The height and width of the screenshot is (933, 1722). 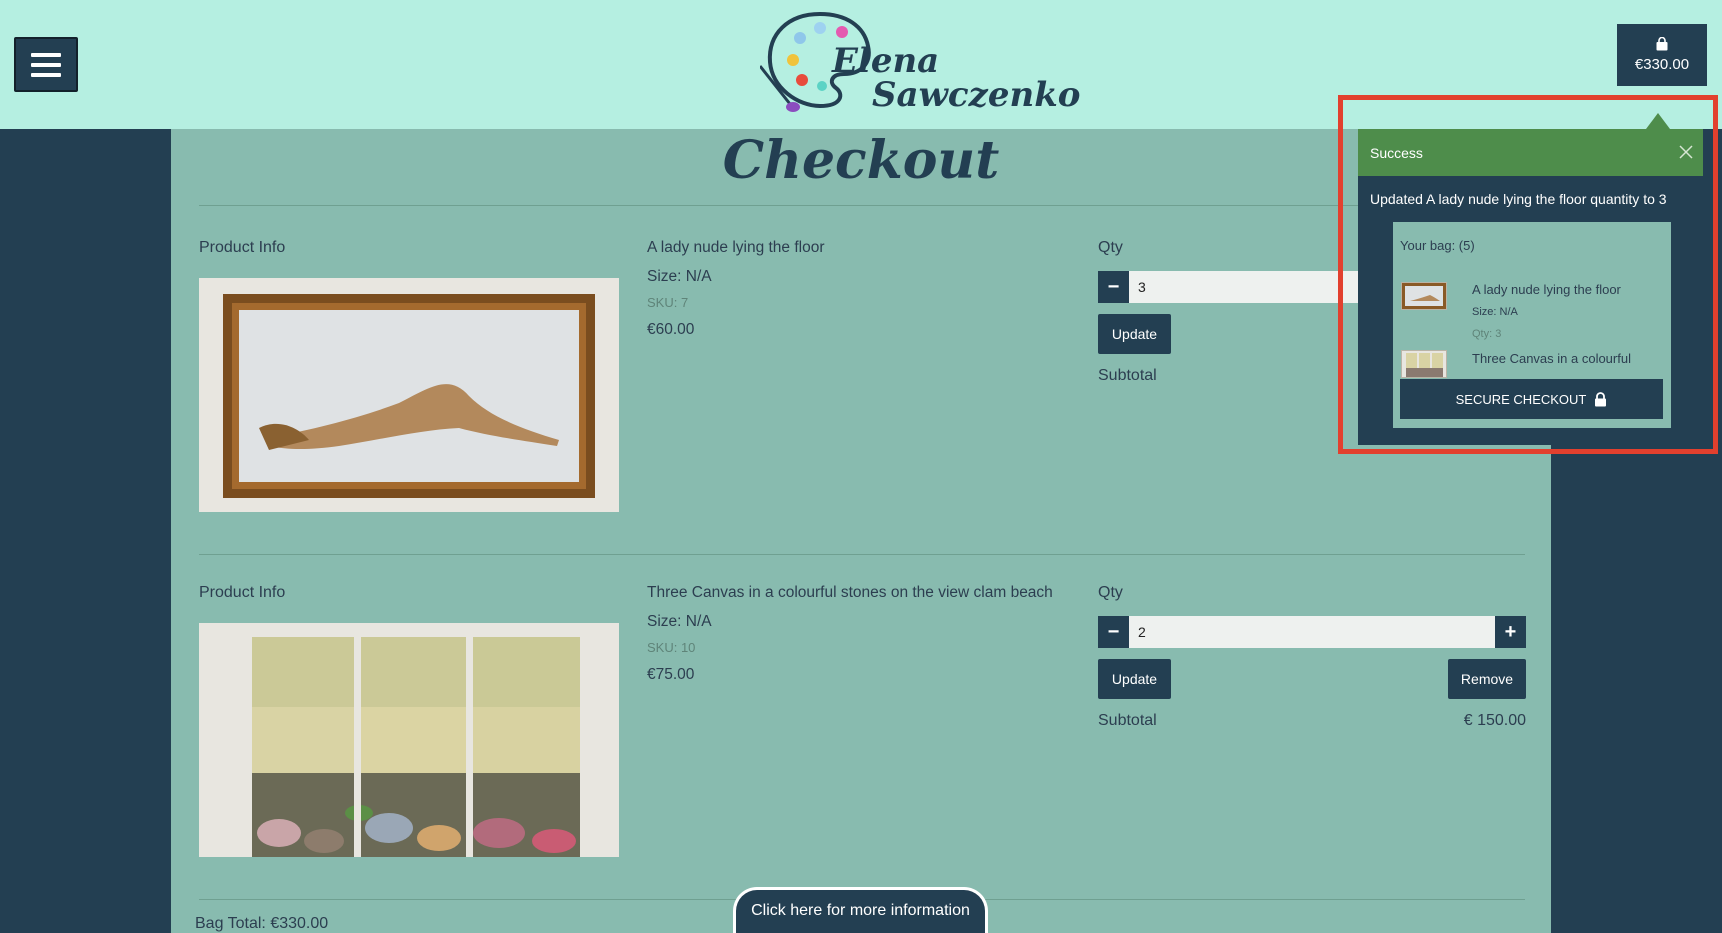 I want to click on site-logo: Elena Sawczenko, so click(x=920, y=64).